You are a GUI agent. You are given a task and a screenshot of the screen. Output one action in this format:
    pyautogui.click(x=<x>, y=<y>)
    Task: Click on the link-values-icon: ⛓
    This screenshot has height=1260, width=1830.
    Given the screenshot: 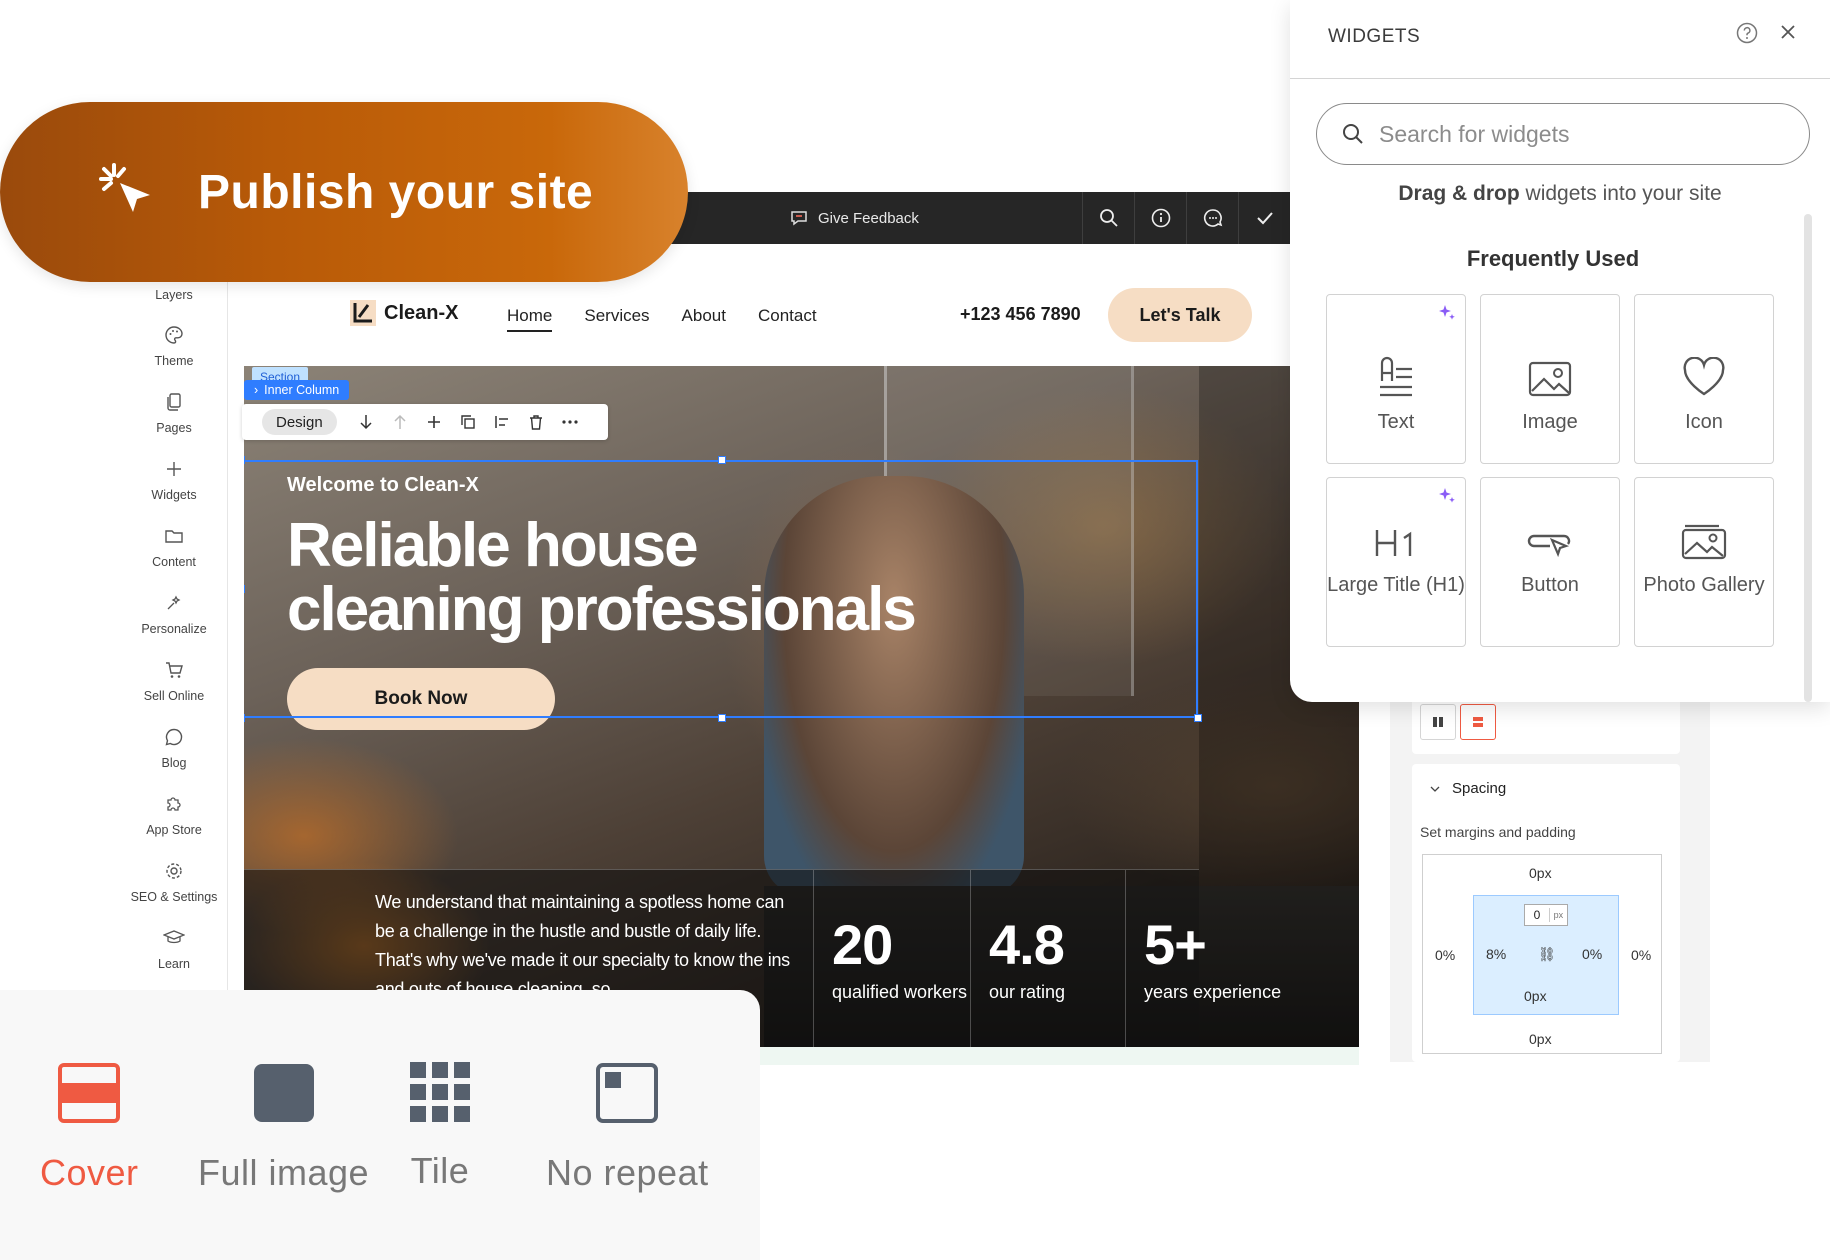 What is the action you would take?
    pyautogui.click(x=1547, y=954)
    